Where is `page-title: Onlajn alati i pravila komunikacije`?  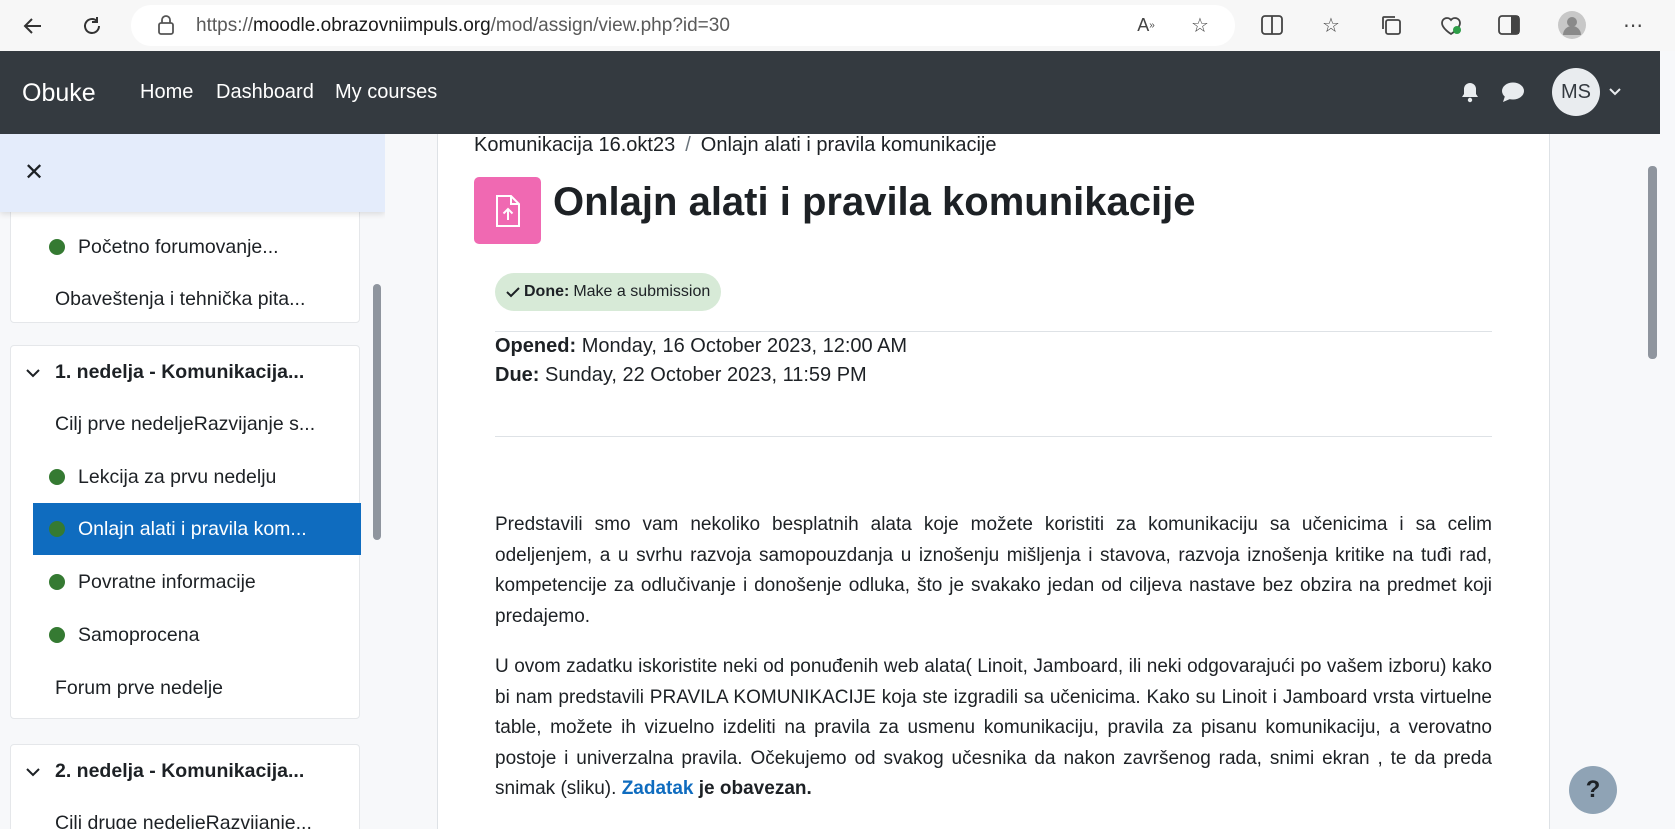
page-title: Onlajn alati i pravila komunikacije is located at coordinates (874, 202).